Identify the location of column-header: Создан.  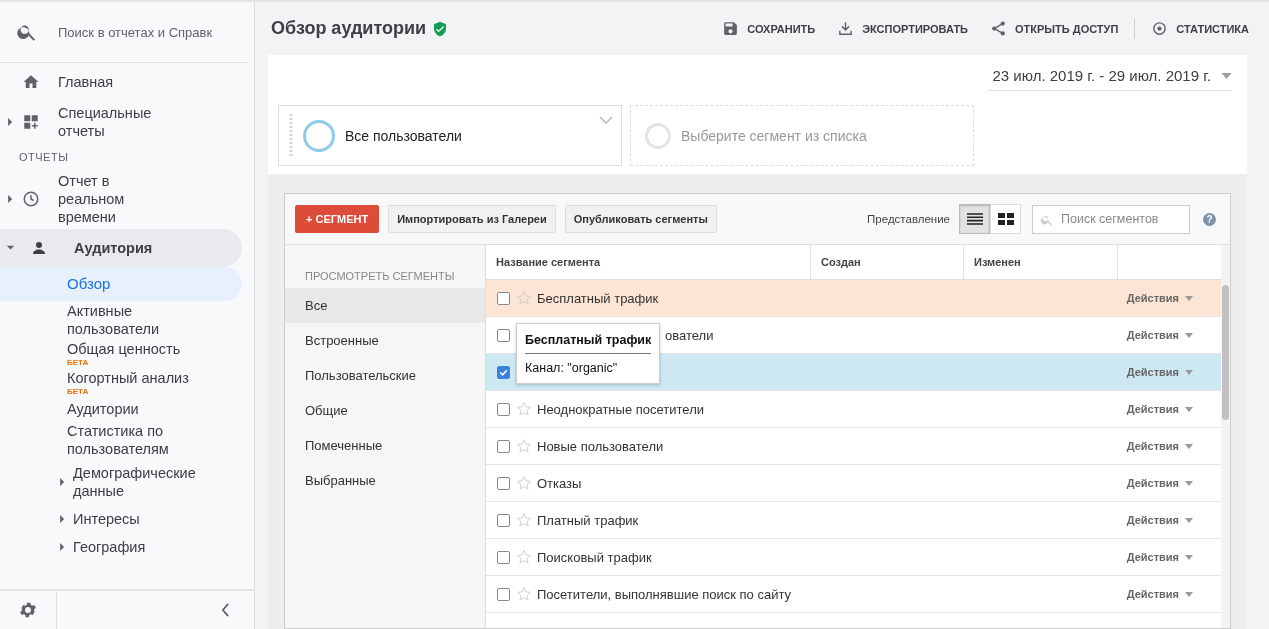
(887, 262).